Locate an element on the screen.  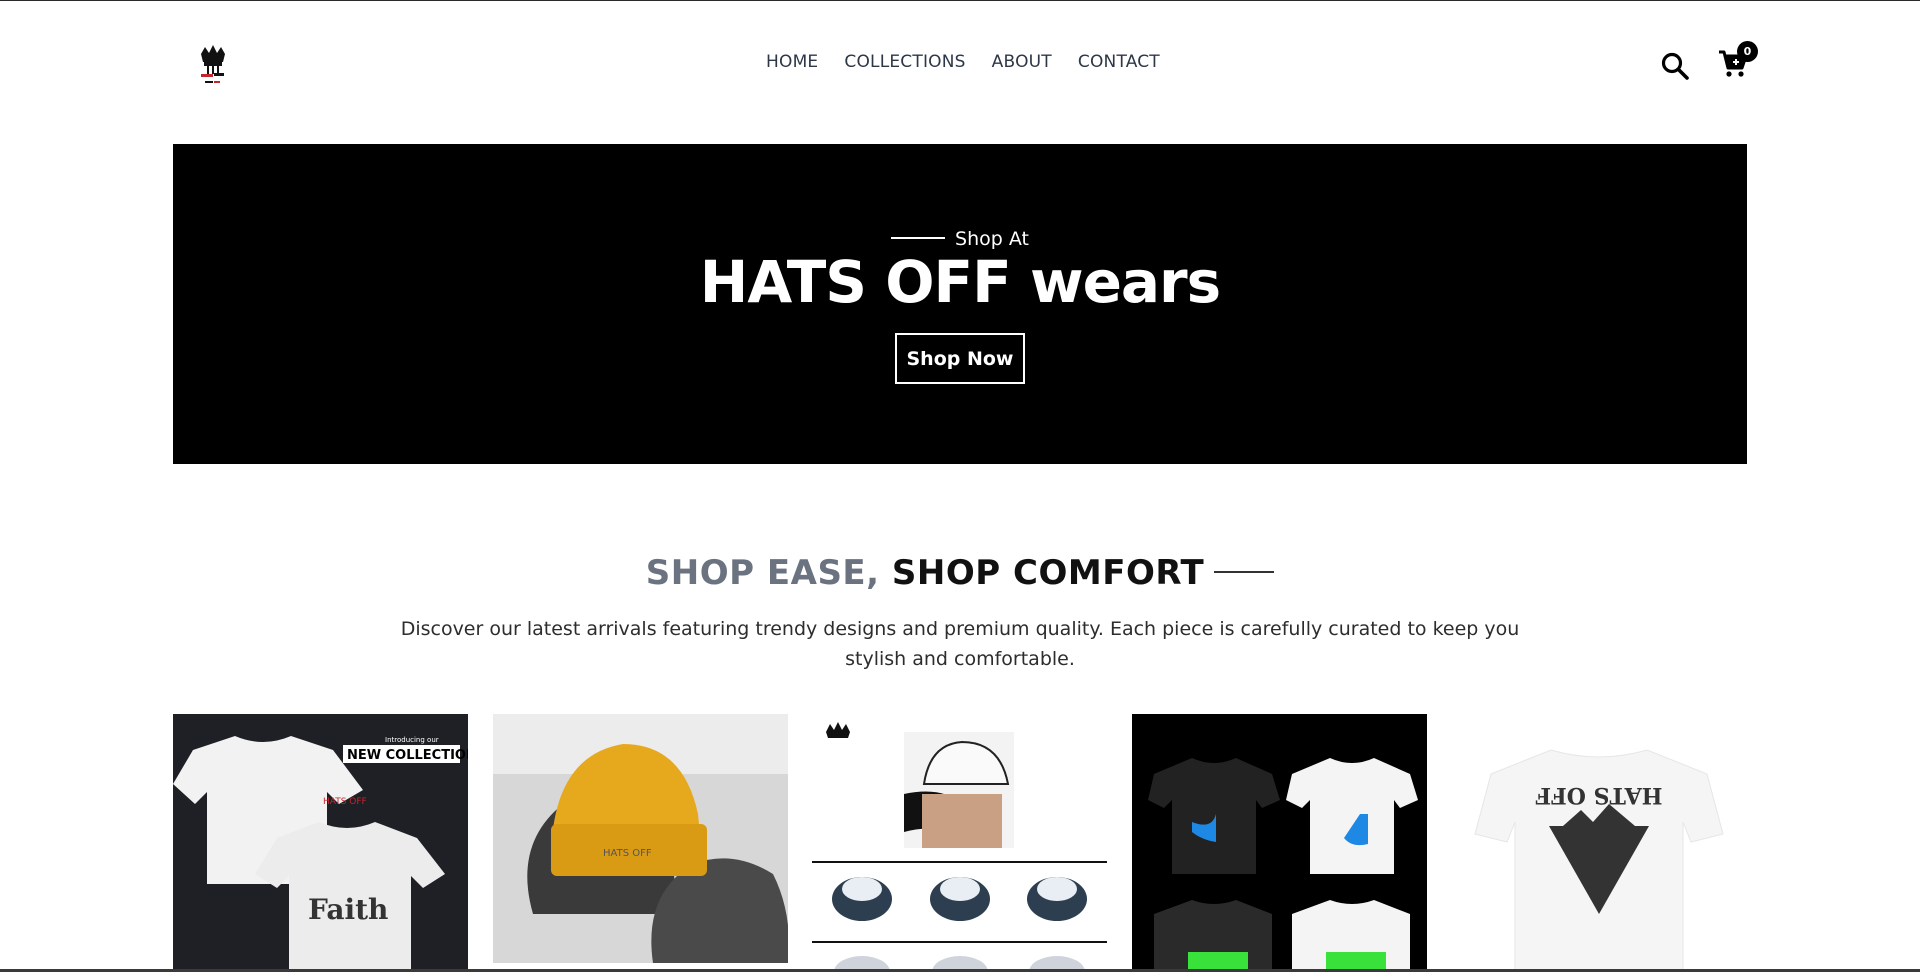
nav-home: HOME is located at coordinates (792, 62).